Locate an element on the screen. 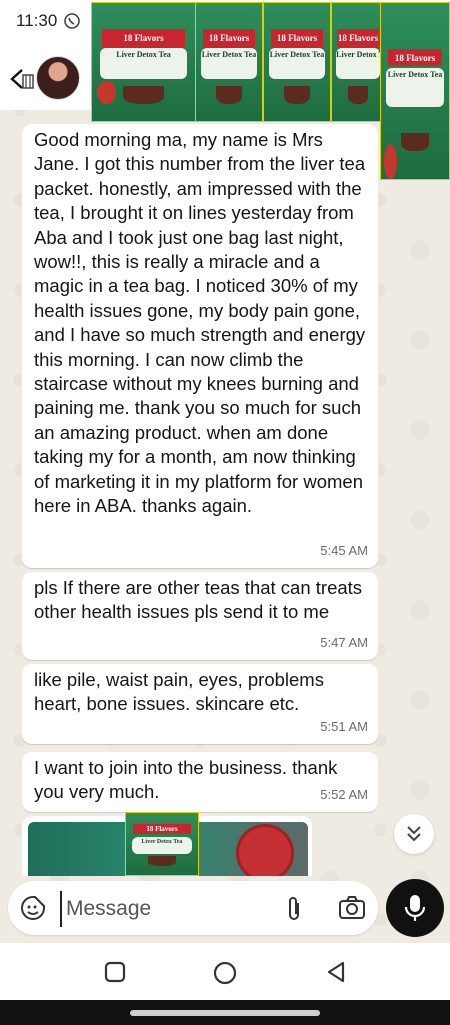 This screenshot has width=450, height=1025. home-indicator is located at coordinates (225, 1013).